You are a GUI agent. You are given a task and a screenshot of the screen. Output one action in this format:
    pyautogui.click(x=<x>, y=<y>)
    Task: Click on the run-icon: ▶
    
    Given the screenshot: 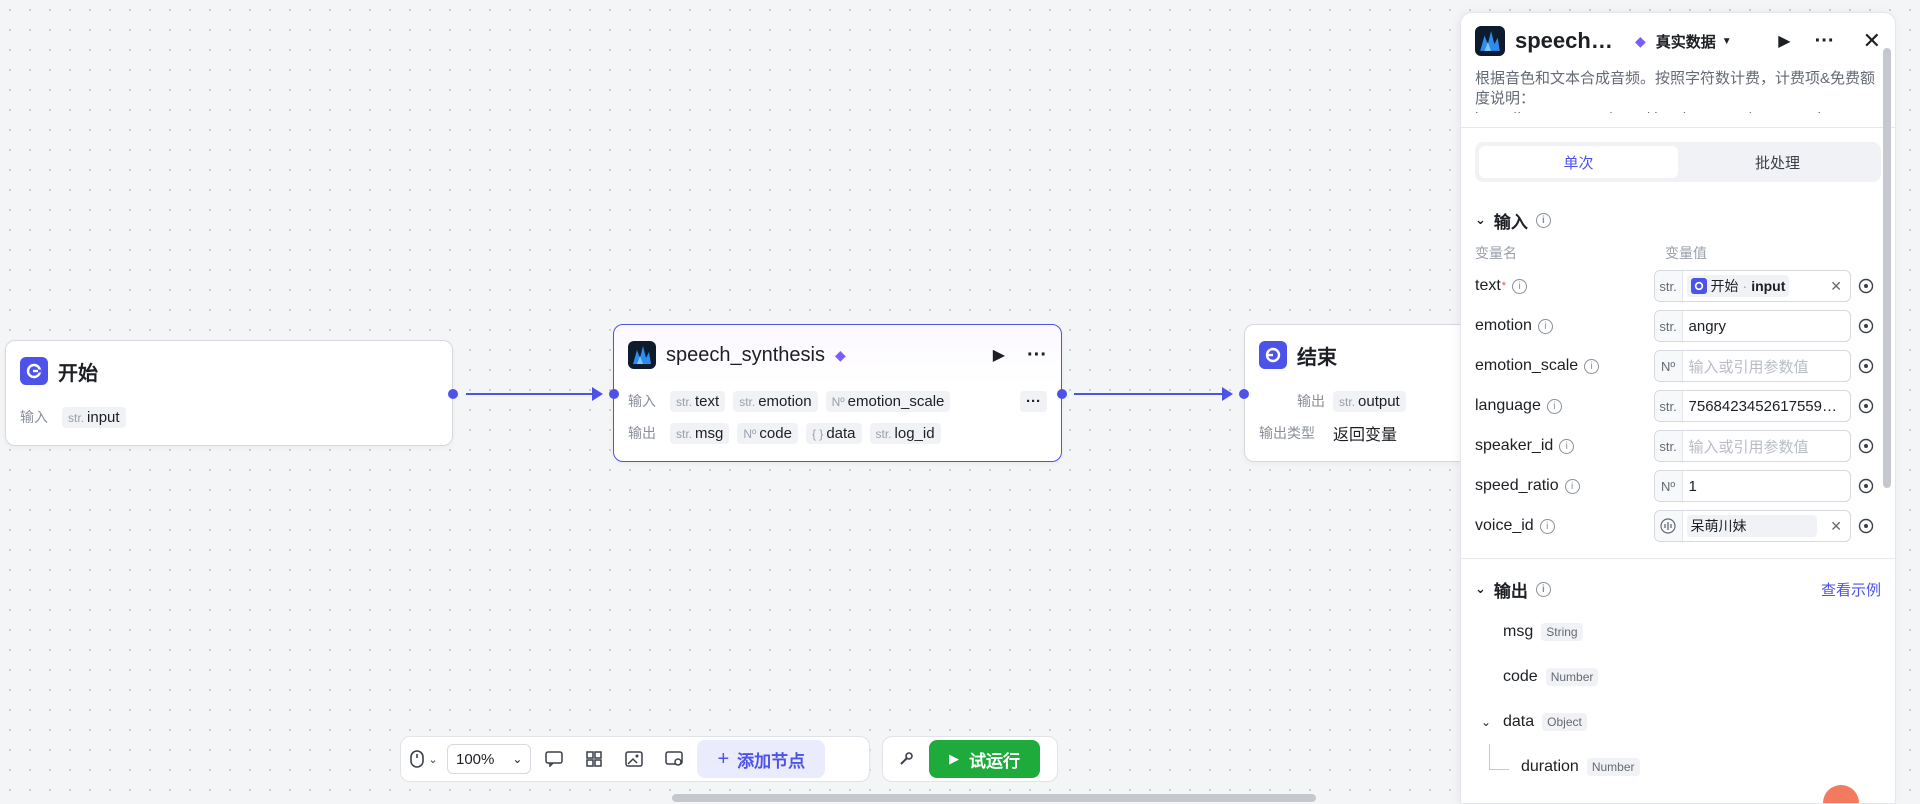 What is the action you would take?
    pyautogui.click(x=1784, y=41)
    